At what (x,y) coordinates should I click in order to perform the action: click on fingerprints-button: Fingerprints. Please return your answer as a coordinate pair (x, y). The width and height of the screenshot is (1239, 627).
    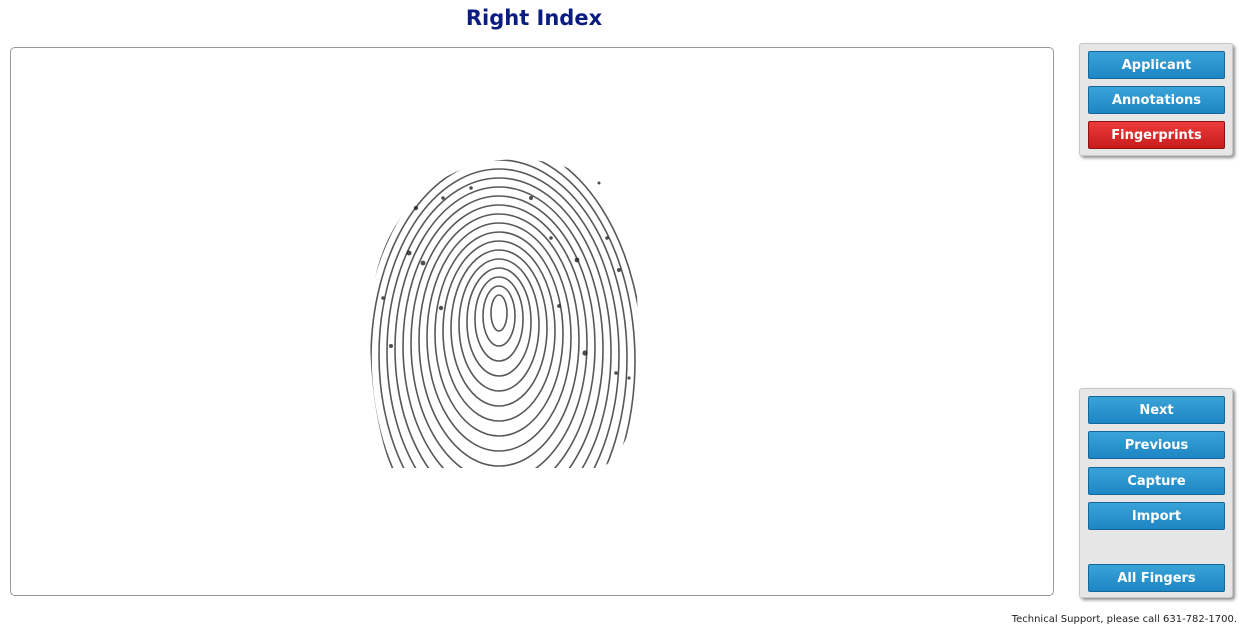
    Looking at the image, I should click on (1156, 135).